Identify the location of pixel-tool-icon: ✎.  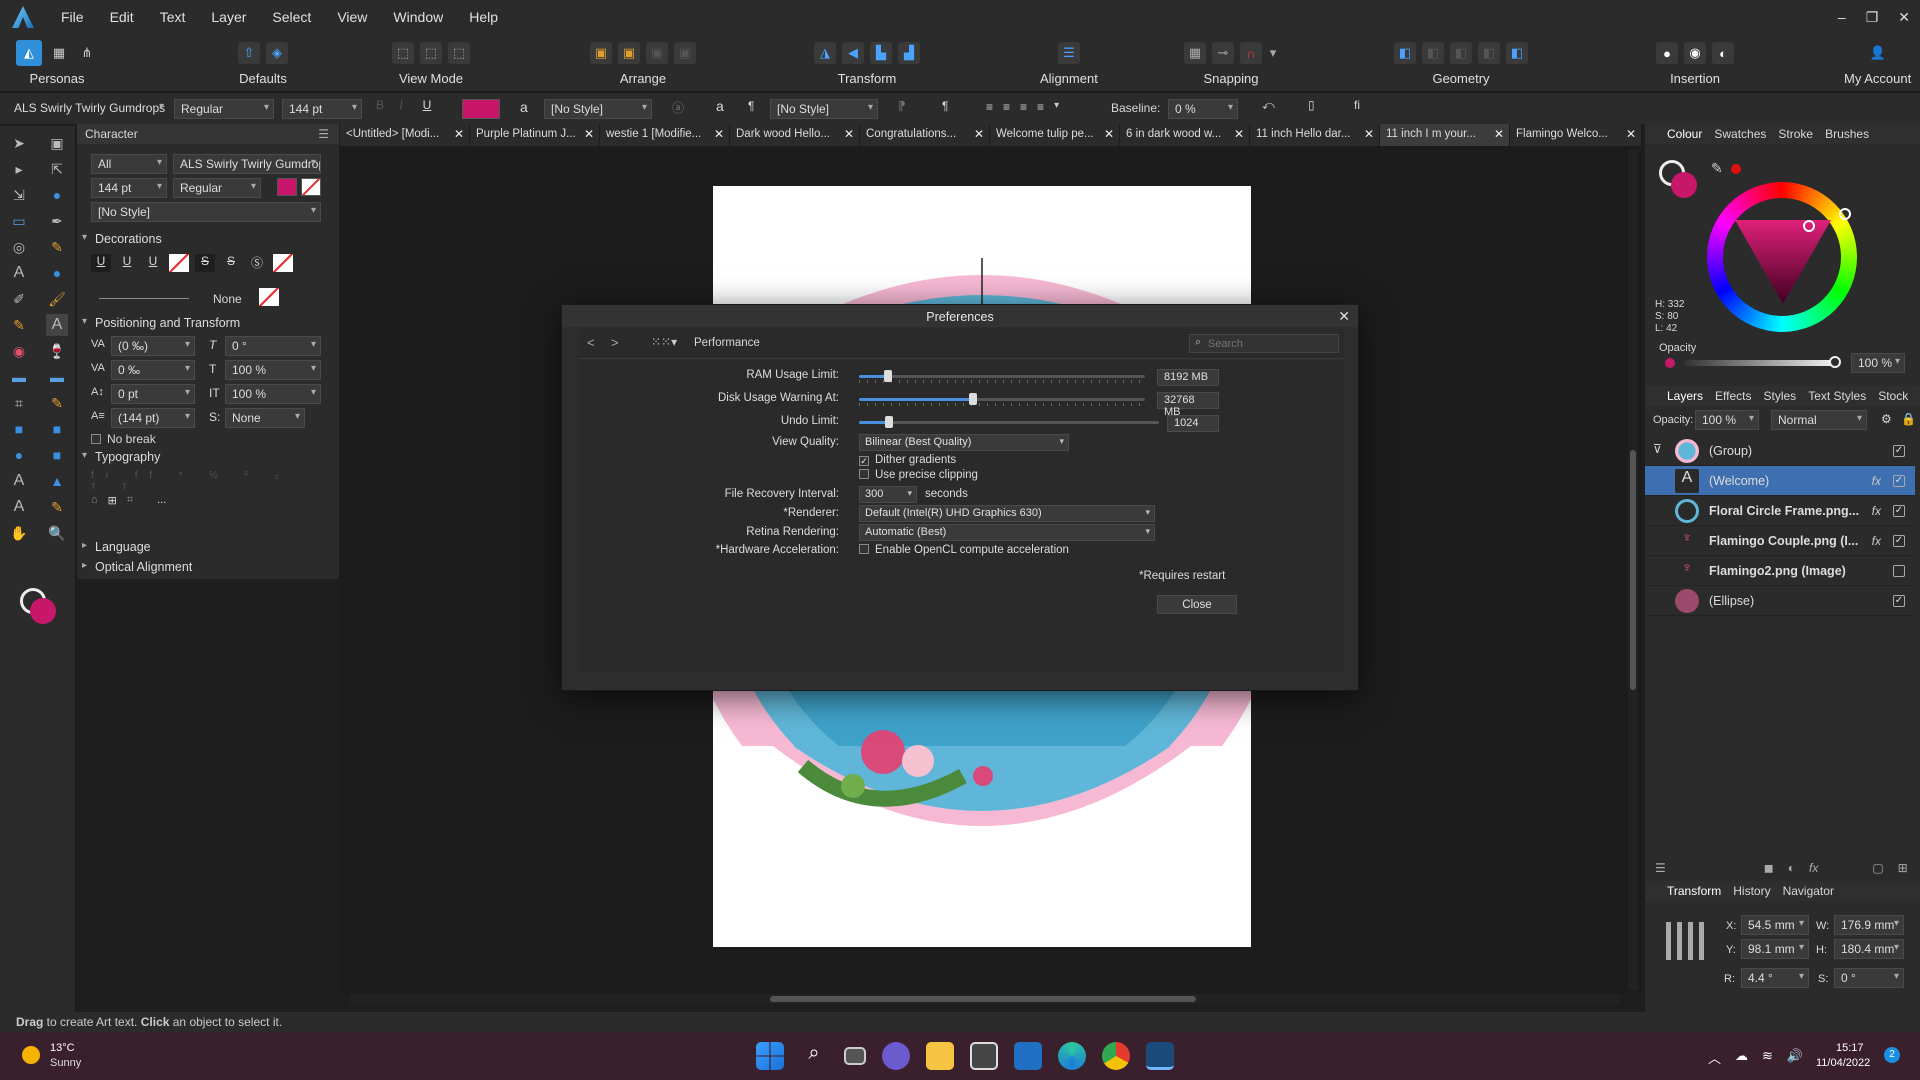
(19, 325).